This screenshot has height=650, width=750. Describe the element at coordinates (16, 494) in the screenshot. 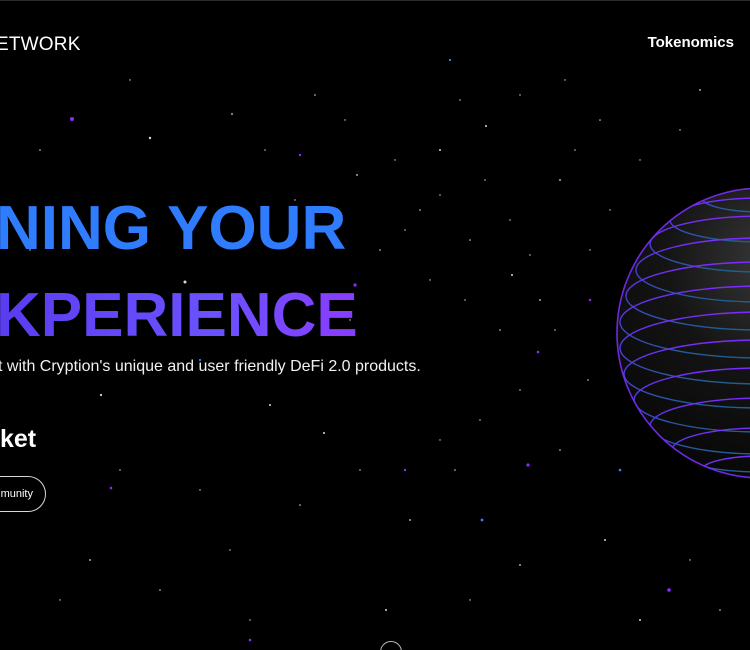

I see `community-button-label: munity` at that location.